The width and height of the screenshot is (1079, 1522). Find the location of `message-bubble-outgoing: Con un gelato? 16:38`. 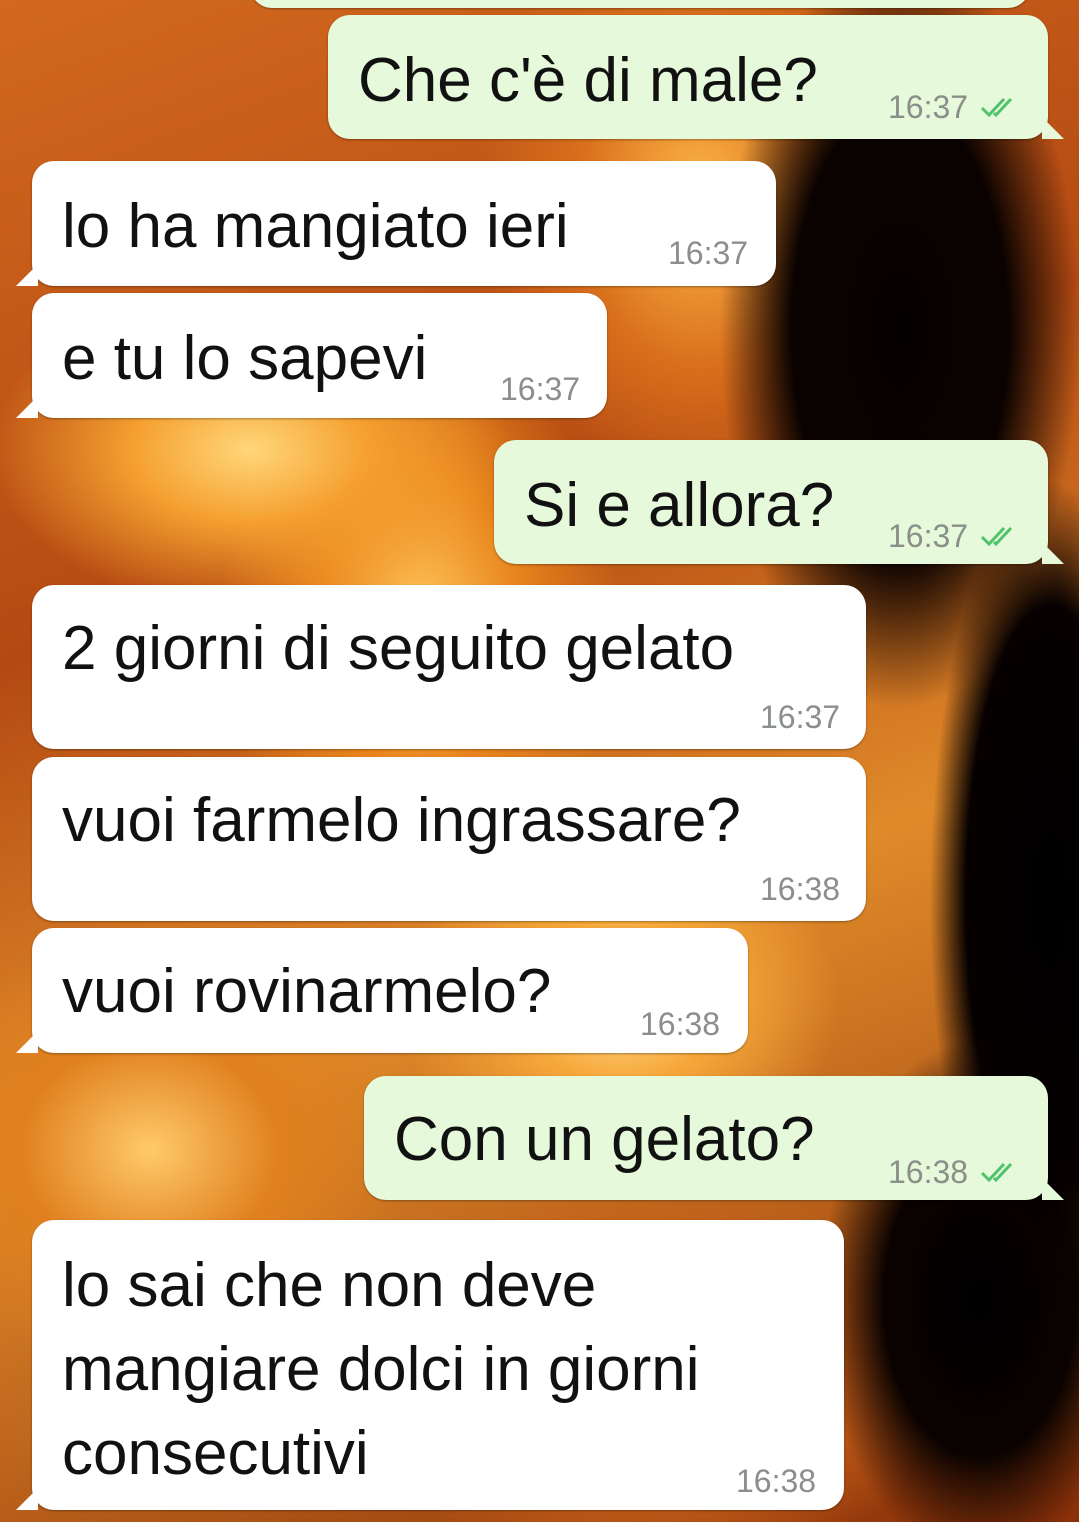

message-bubble-outgoing: Con un gelato? 16:38 is located at coordinates (714, 1138).